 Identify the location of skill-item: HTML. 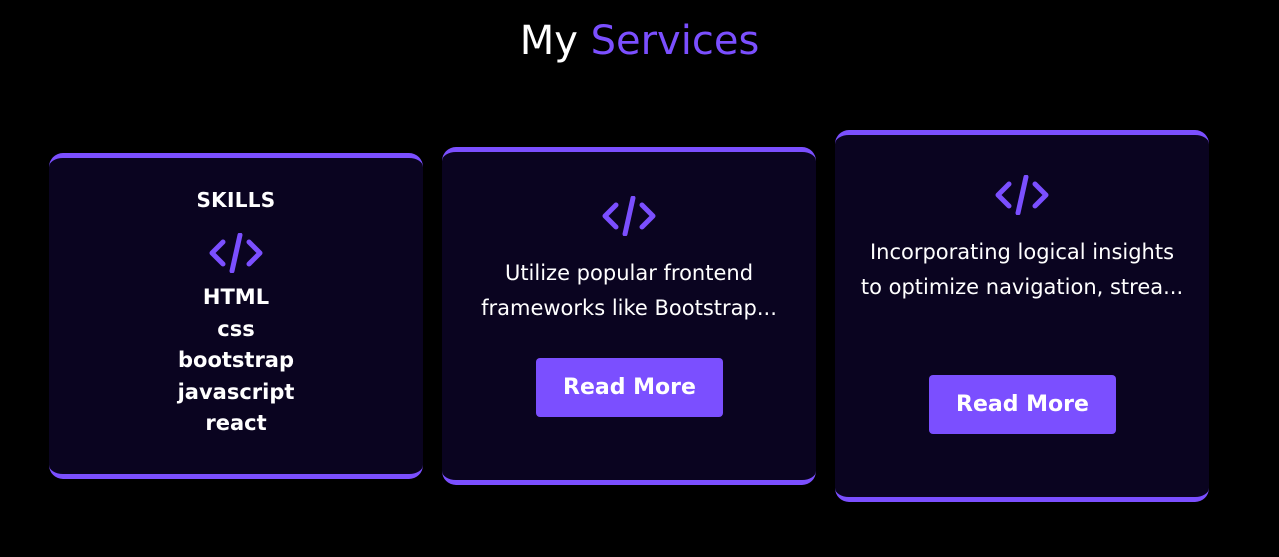
(236, 297).